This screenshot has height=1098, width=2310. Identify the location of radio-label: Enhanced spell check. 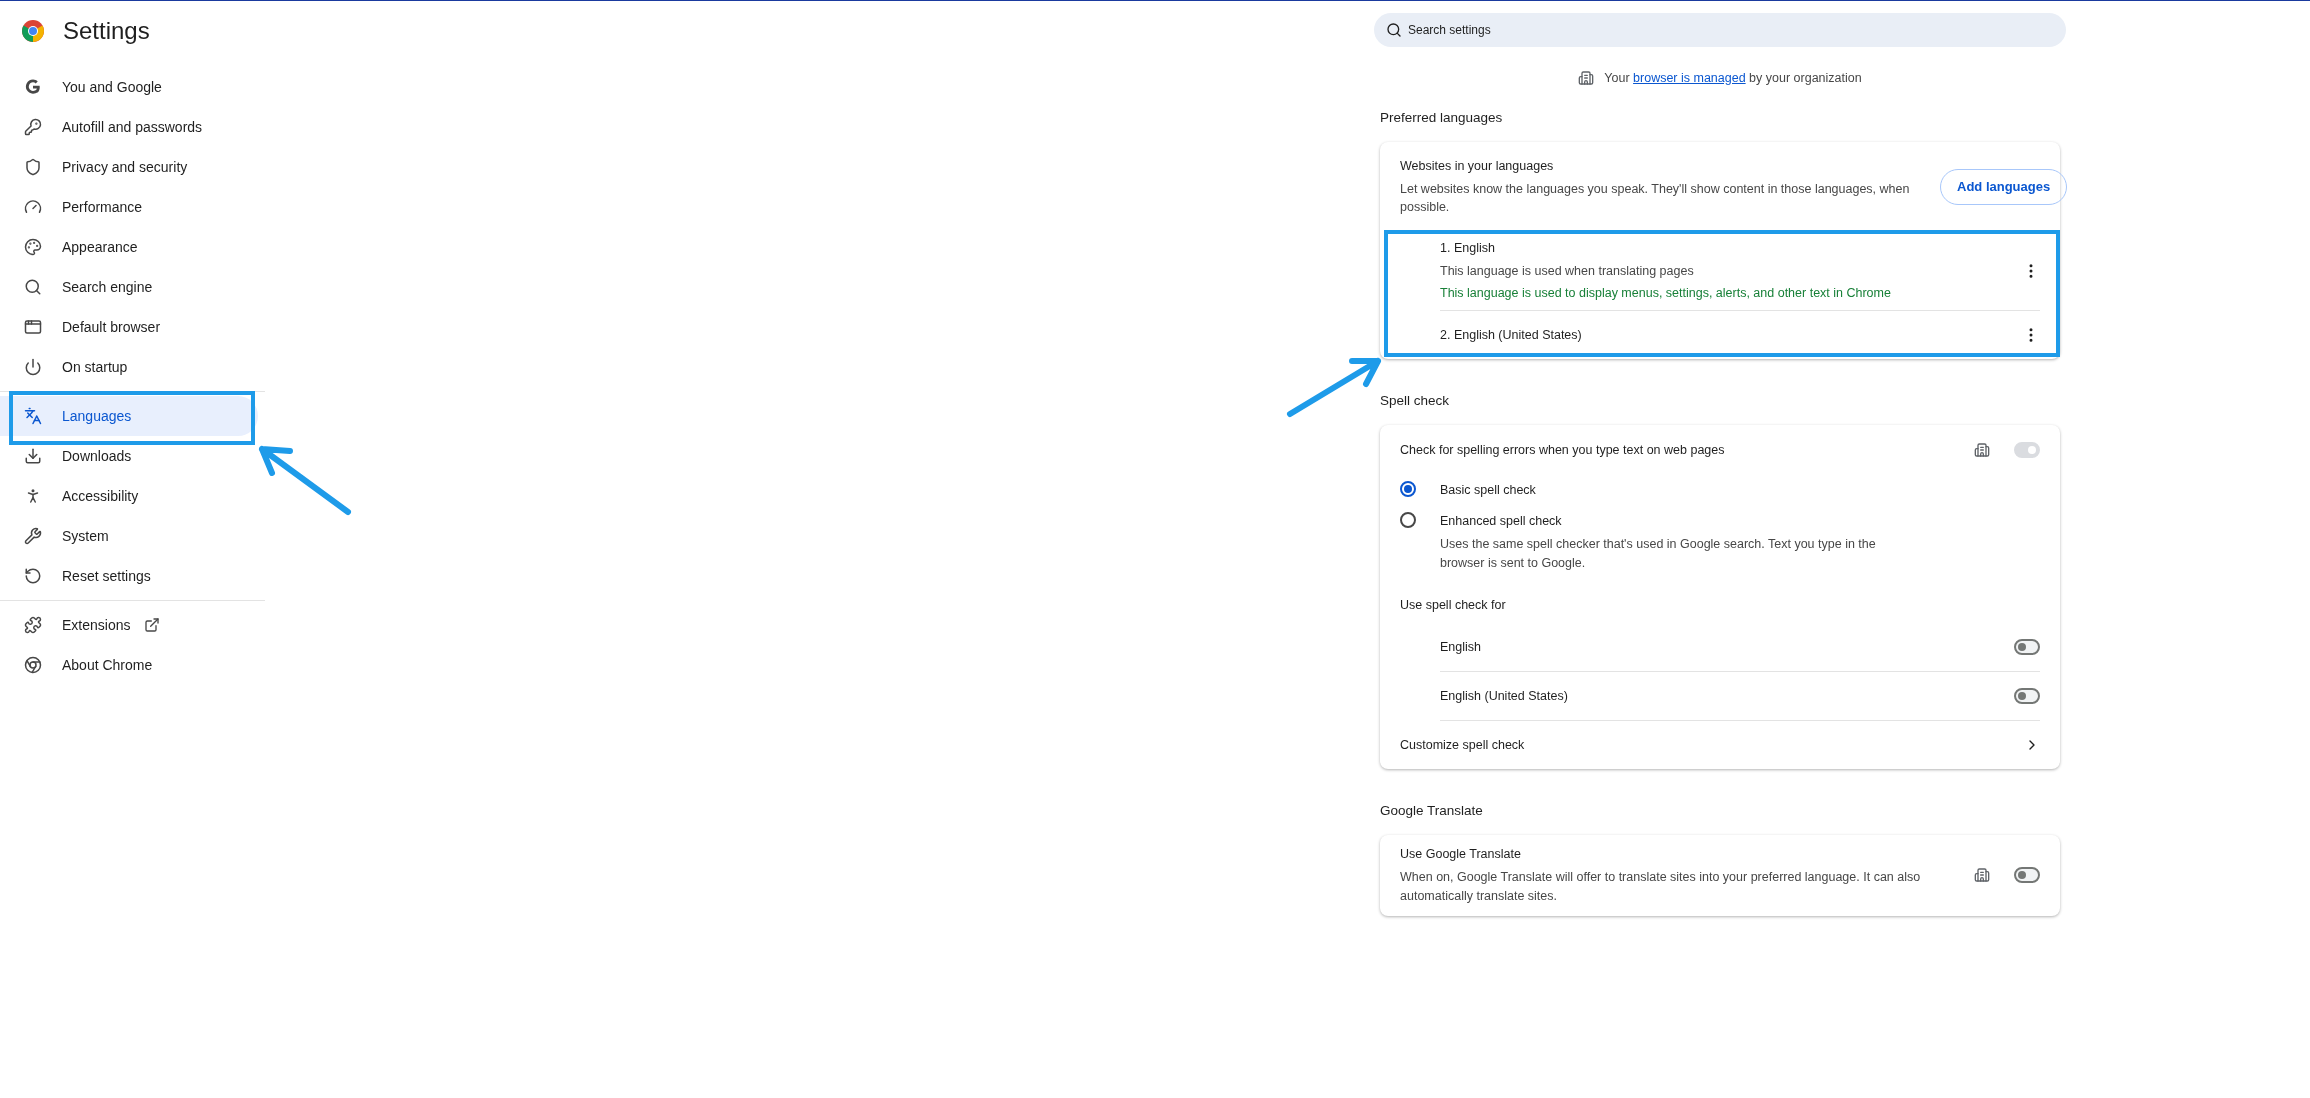
(1501, 521).